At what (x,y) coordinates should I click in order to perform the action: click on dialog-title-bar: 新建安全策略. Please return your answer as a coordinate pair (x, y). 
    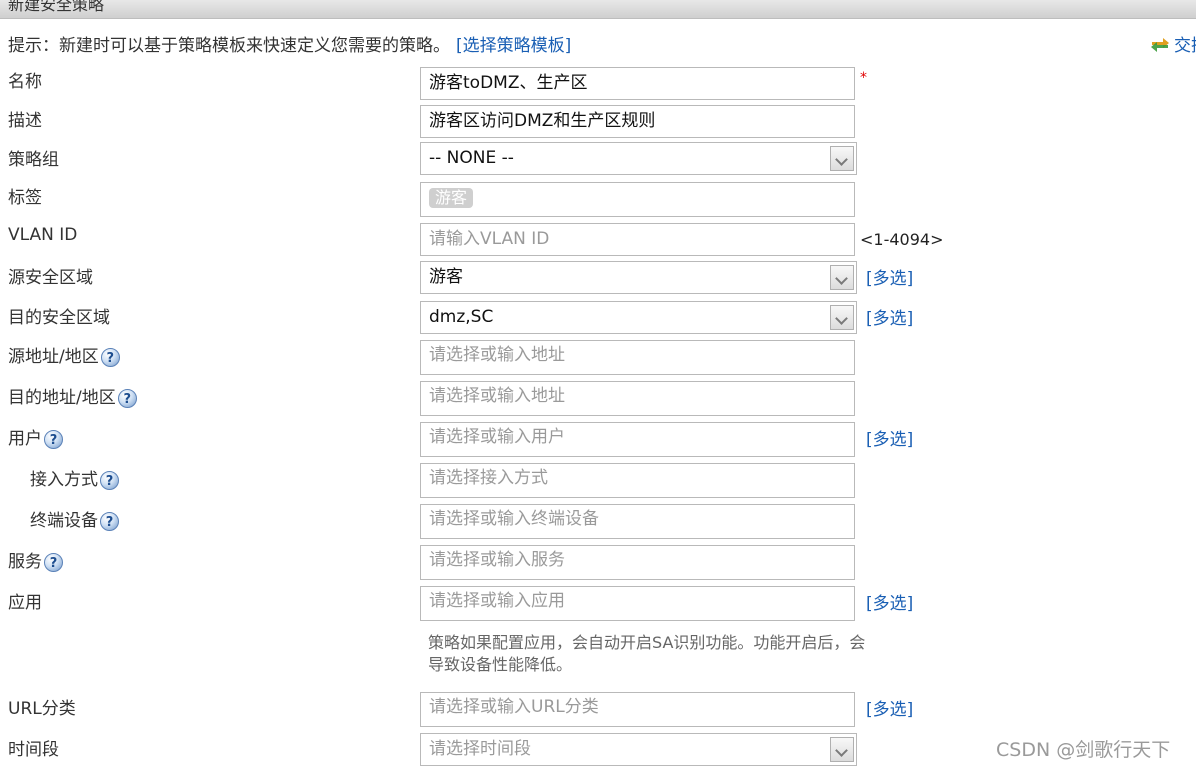
    Looking at the image, I should click on (598, 9).